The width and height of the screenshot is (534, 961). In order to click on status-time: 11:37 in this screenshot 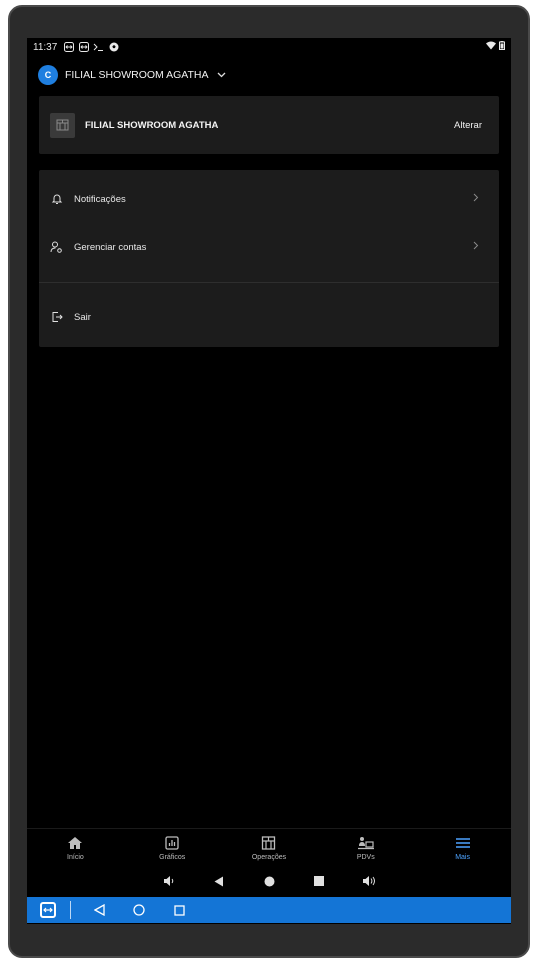, I will do `click(45, 47)`.